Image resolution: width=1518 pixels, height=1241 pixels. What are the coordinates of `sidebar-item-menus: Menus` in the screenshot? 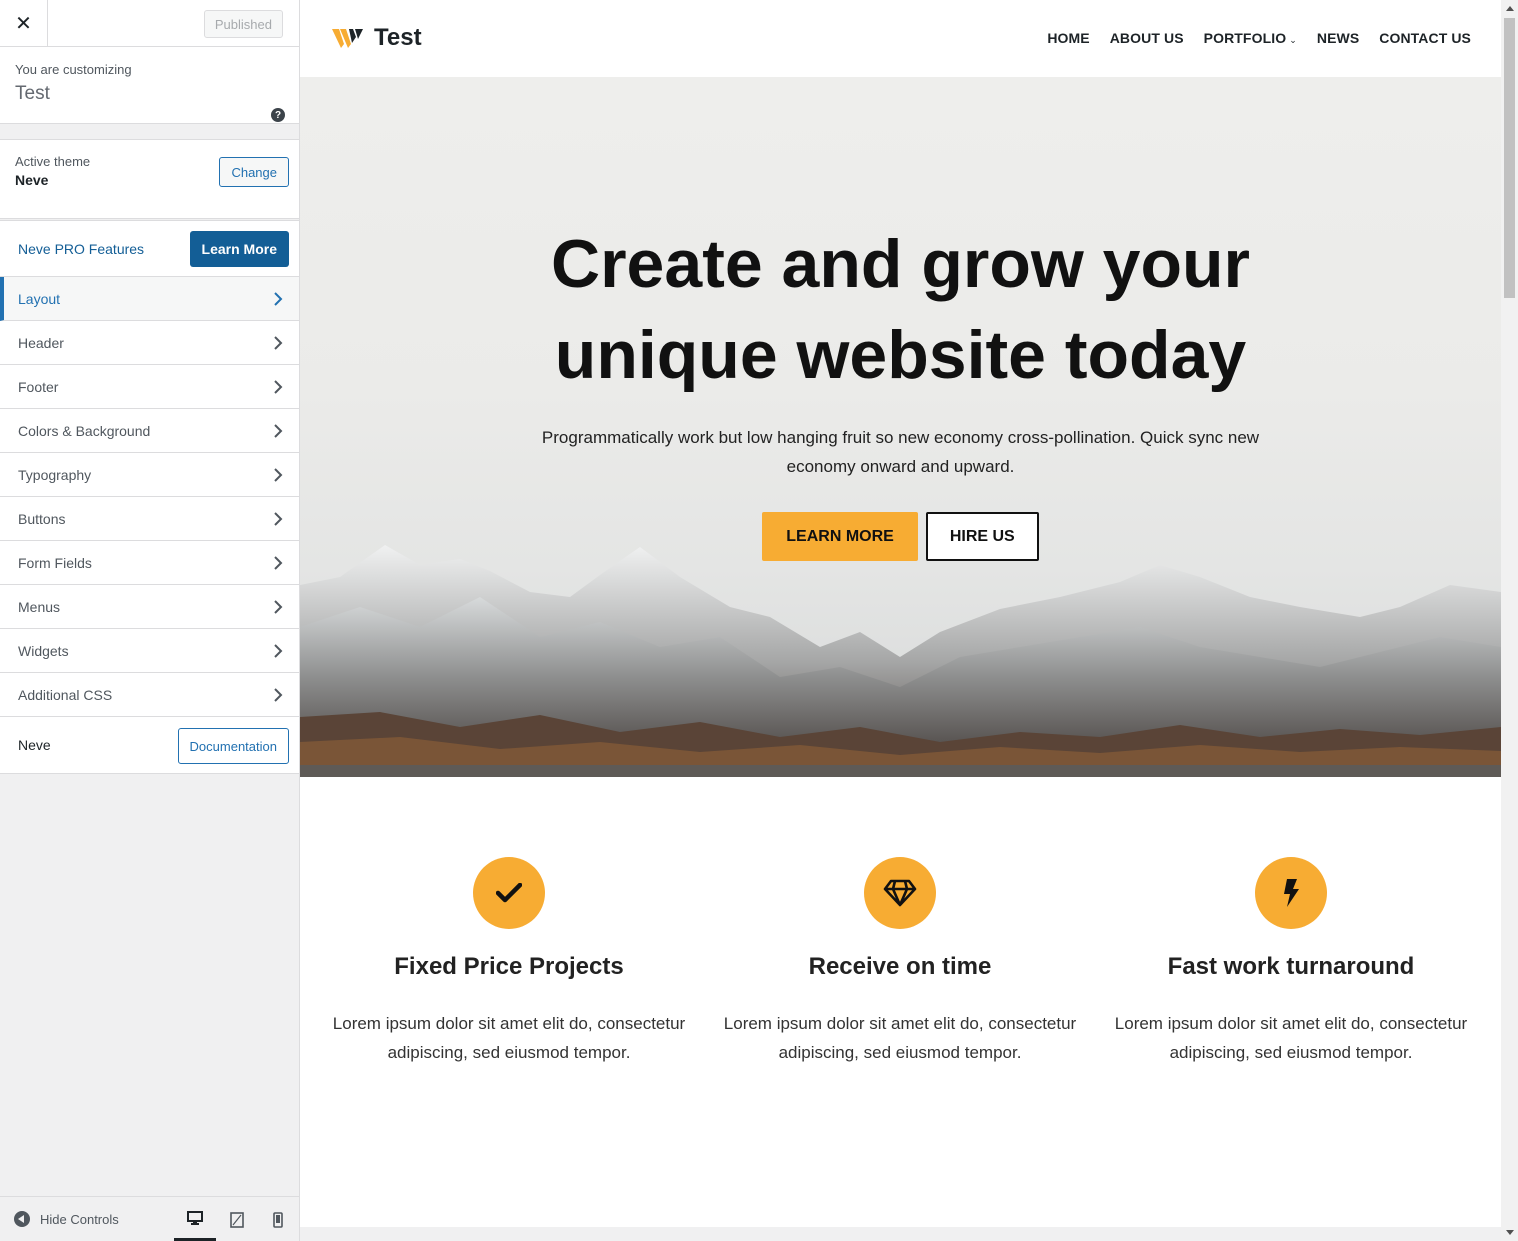 It's located at (149, 607).